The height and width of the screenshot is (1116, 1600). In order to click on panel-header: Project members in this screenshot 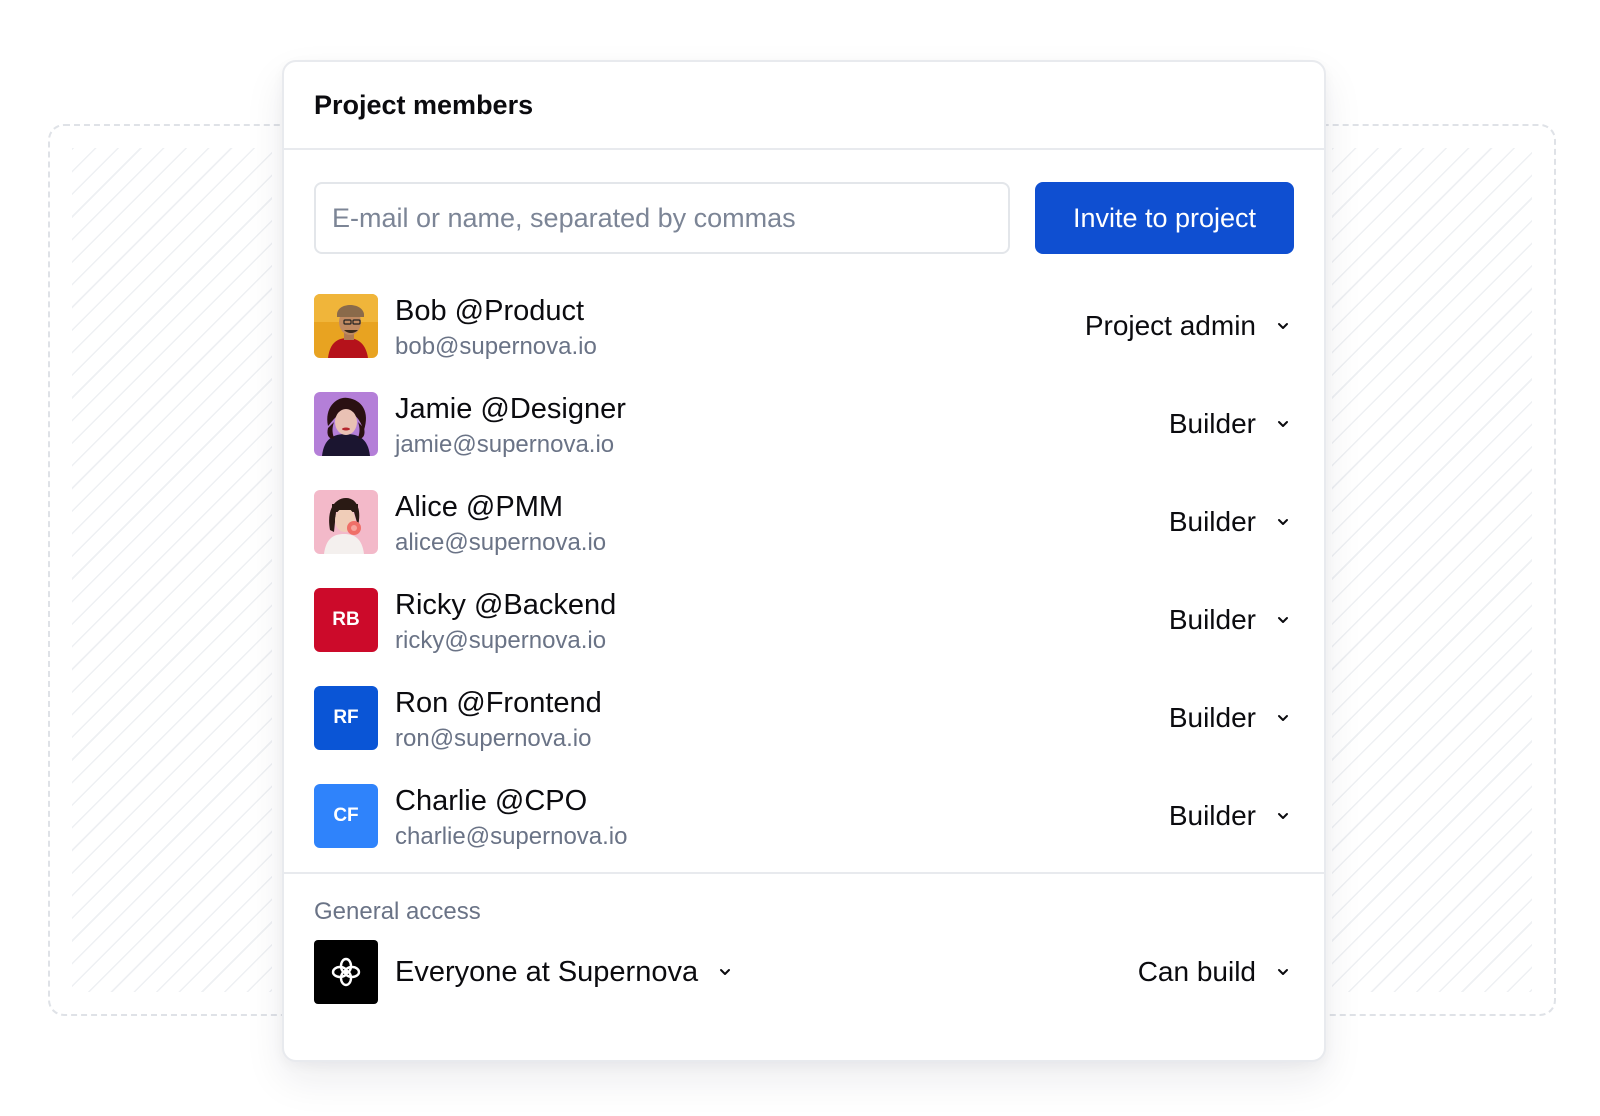, I will do `click(804, 106)`.